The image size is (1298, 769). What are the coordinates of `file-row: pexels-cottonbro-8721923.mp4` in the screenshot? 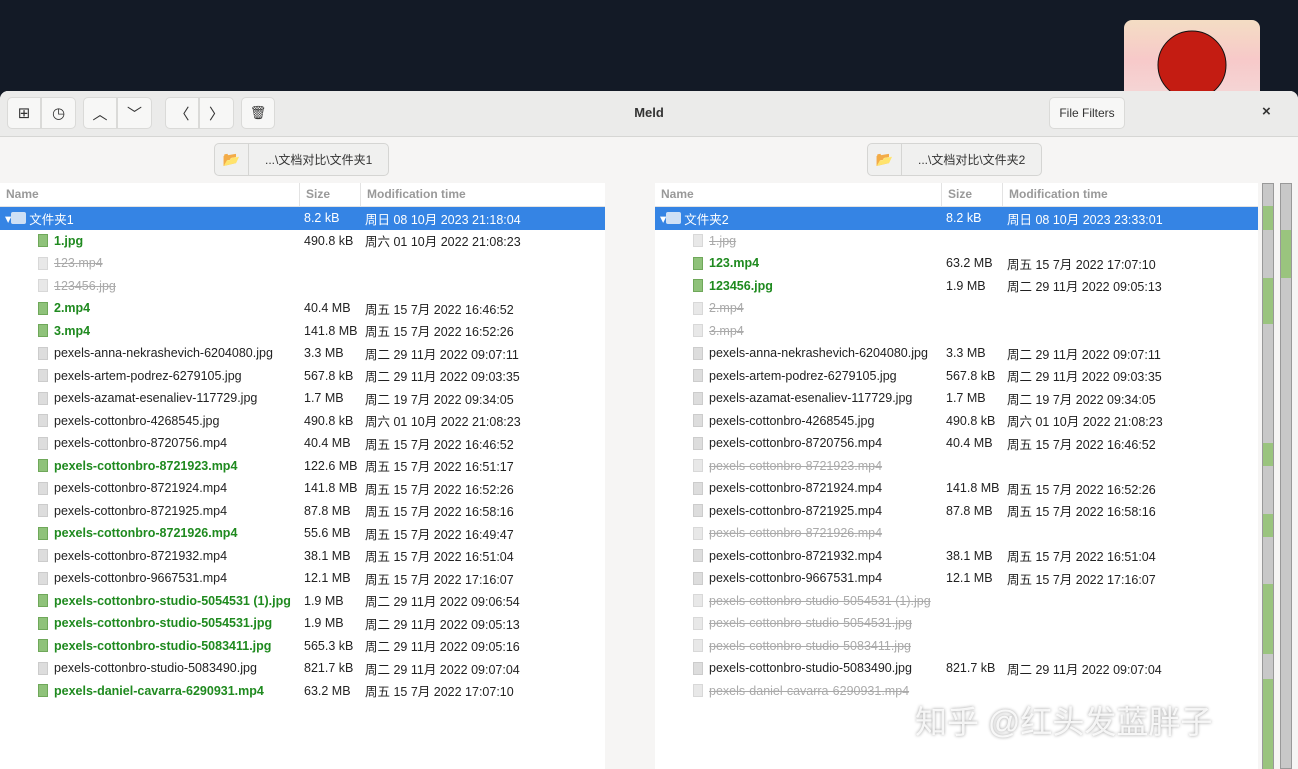 It's located at (956, 466).